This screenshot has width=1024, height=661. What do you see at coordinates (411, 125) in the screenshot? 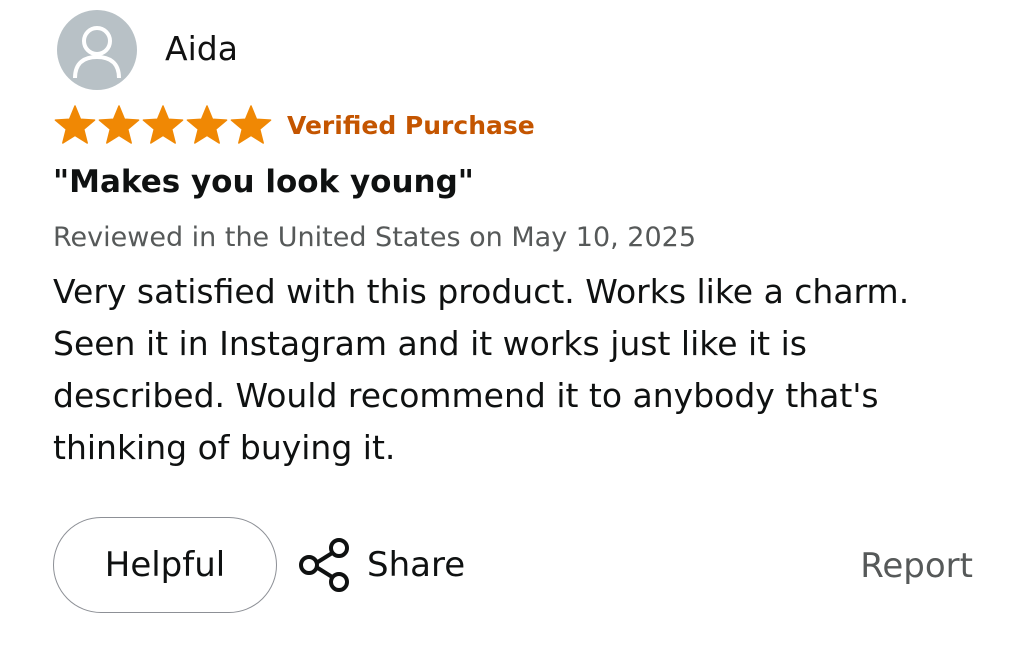
I see `verified-purchase-badge: Verified Purchase` at bounding box center [411, 125].